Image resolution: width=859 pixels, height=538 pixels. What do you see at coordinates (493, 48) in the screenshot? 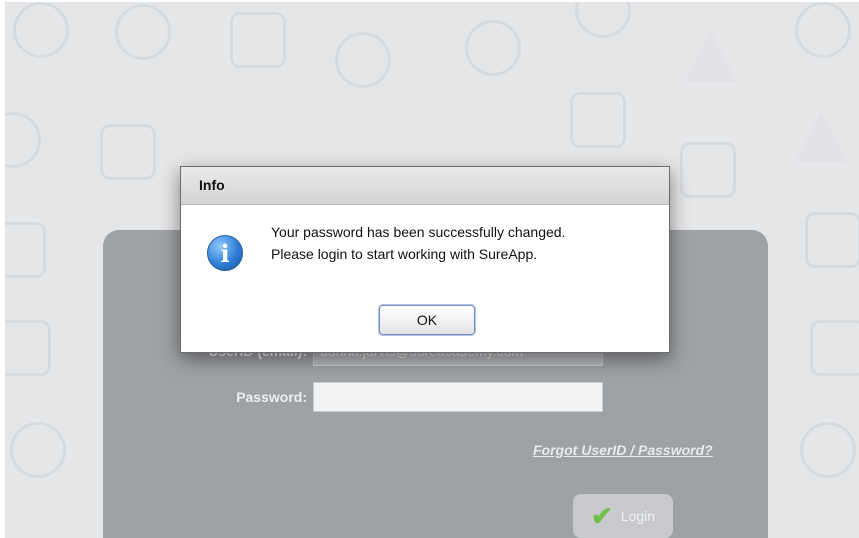
I see `decorative-pin-icon` at bounding box center [493, 48].